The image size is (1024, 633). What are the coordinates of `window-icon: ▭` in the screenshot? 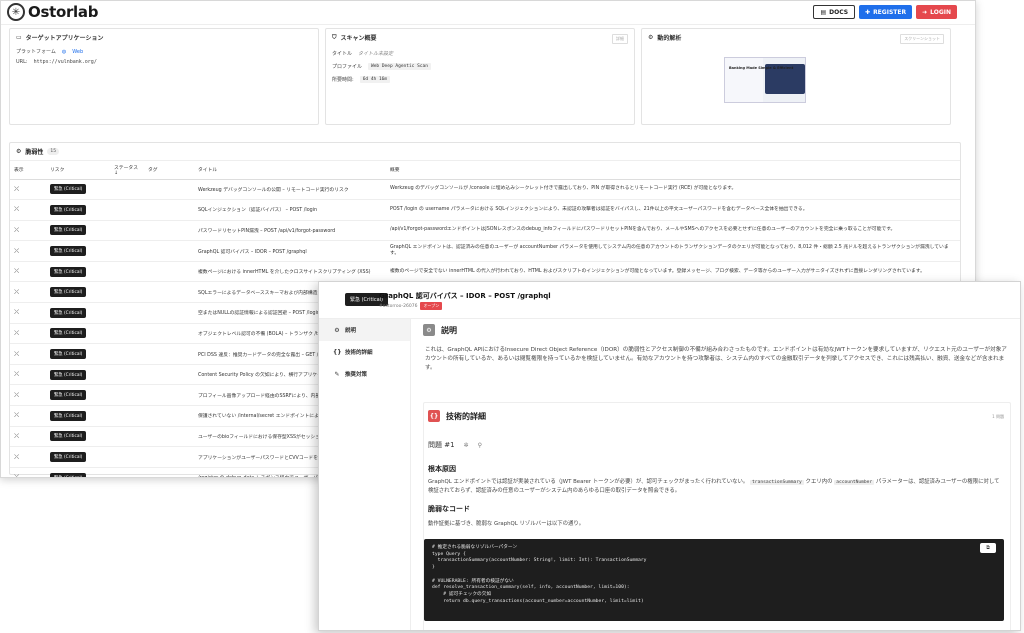 It's located at (19, 37).